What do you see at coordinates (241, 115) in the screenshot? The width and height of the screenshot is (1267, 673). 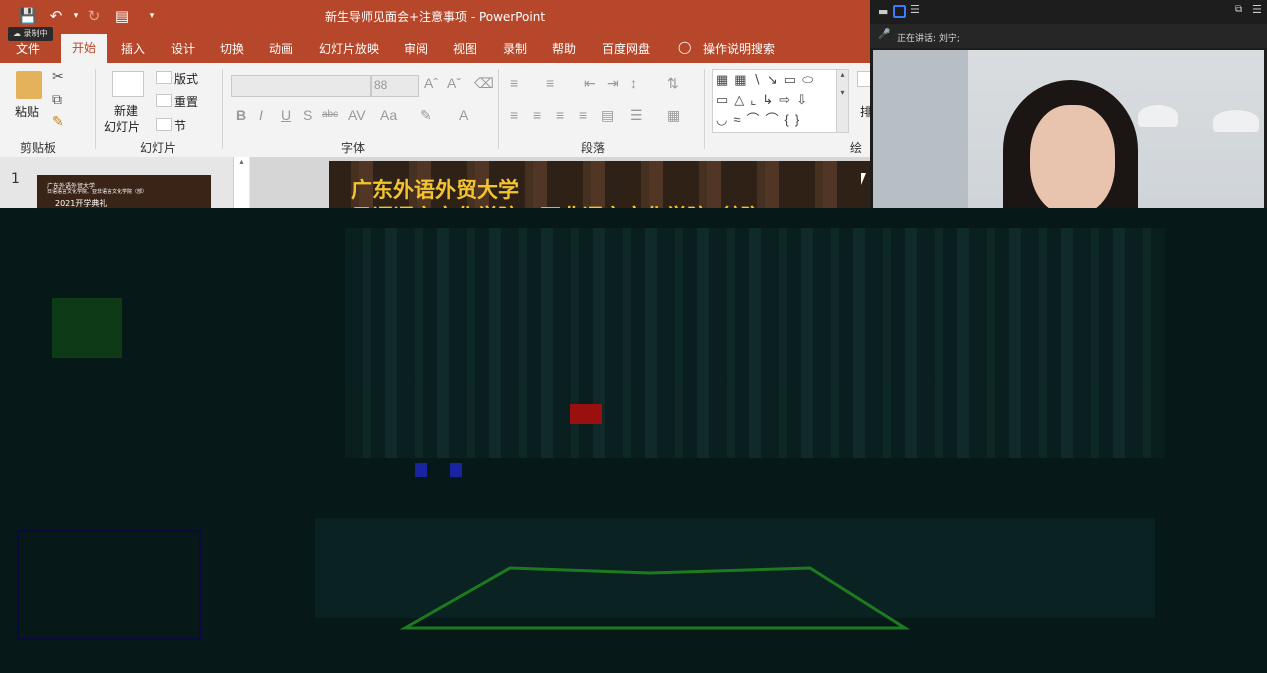 I see `bold-icon: B` at bounding box center [241, 115].